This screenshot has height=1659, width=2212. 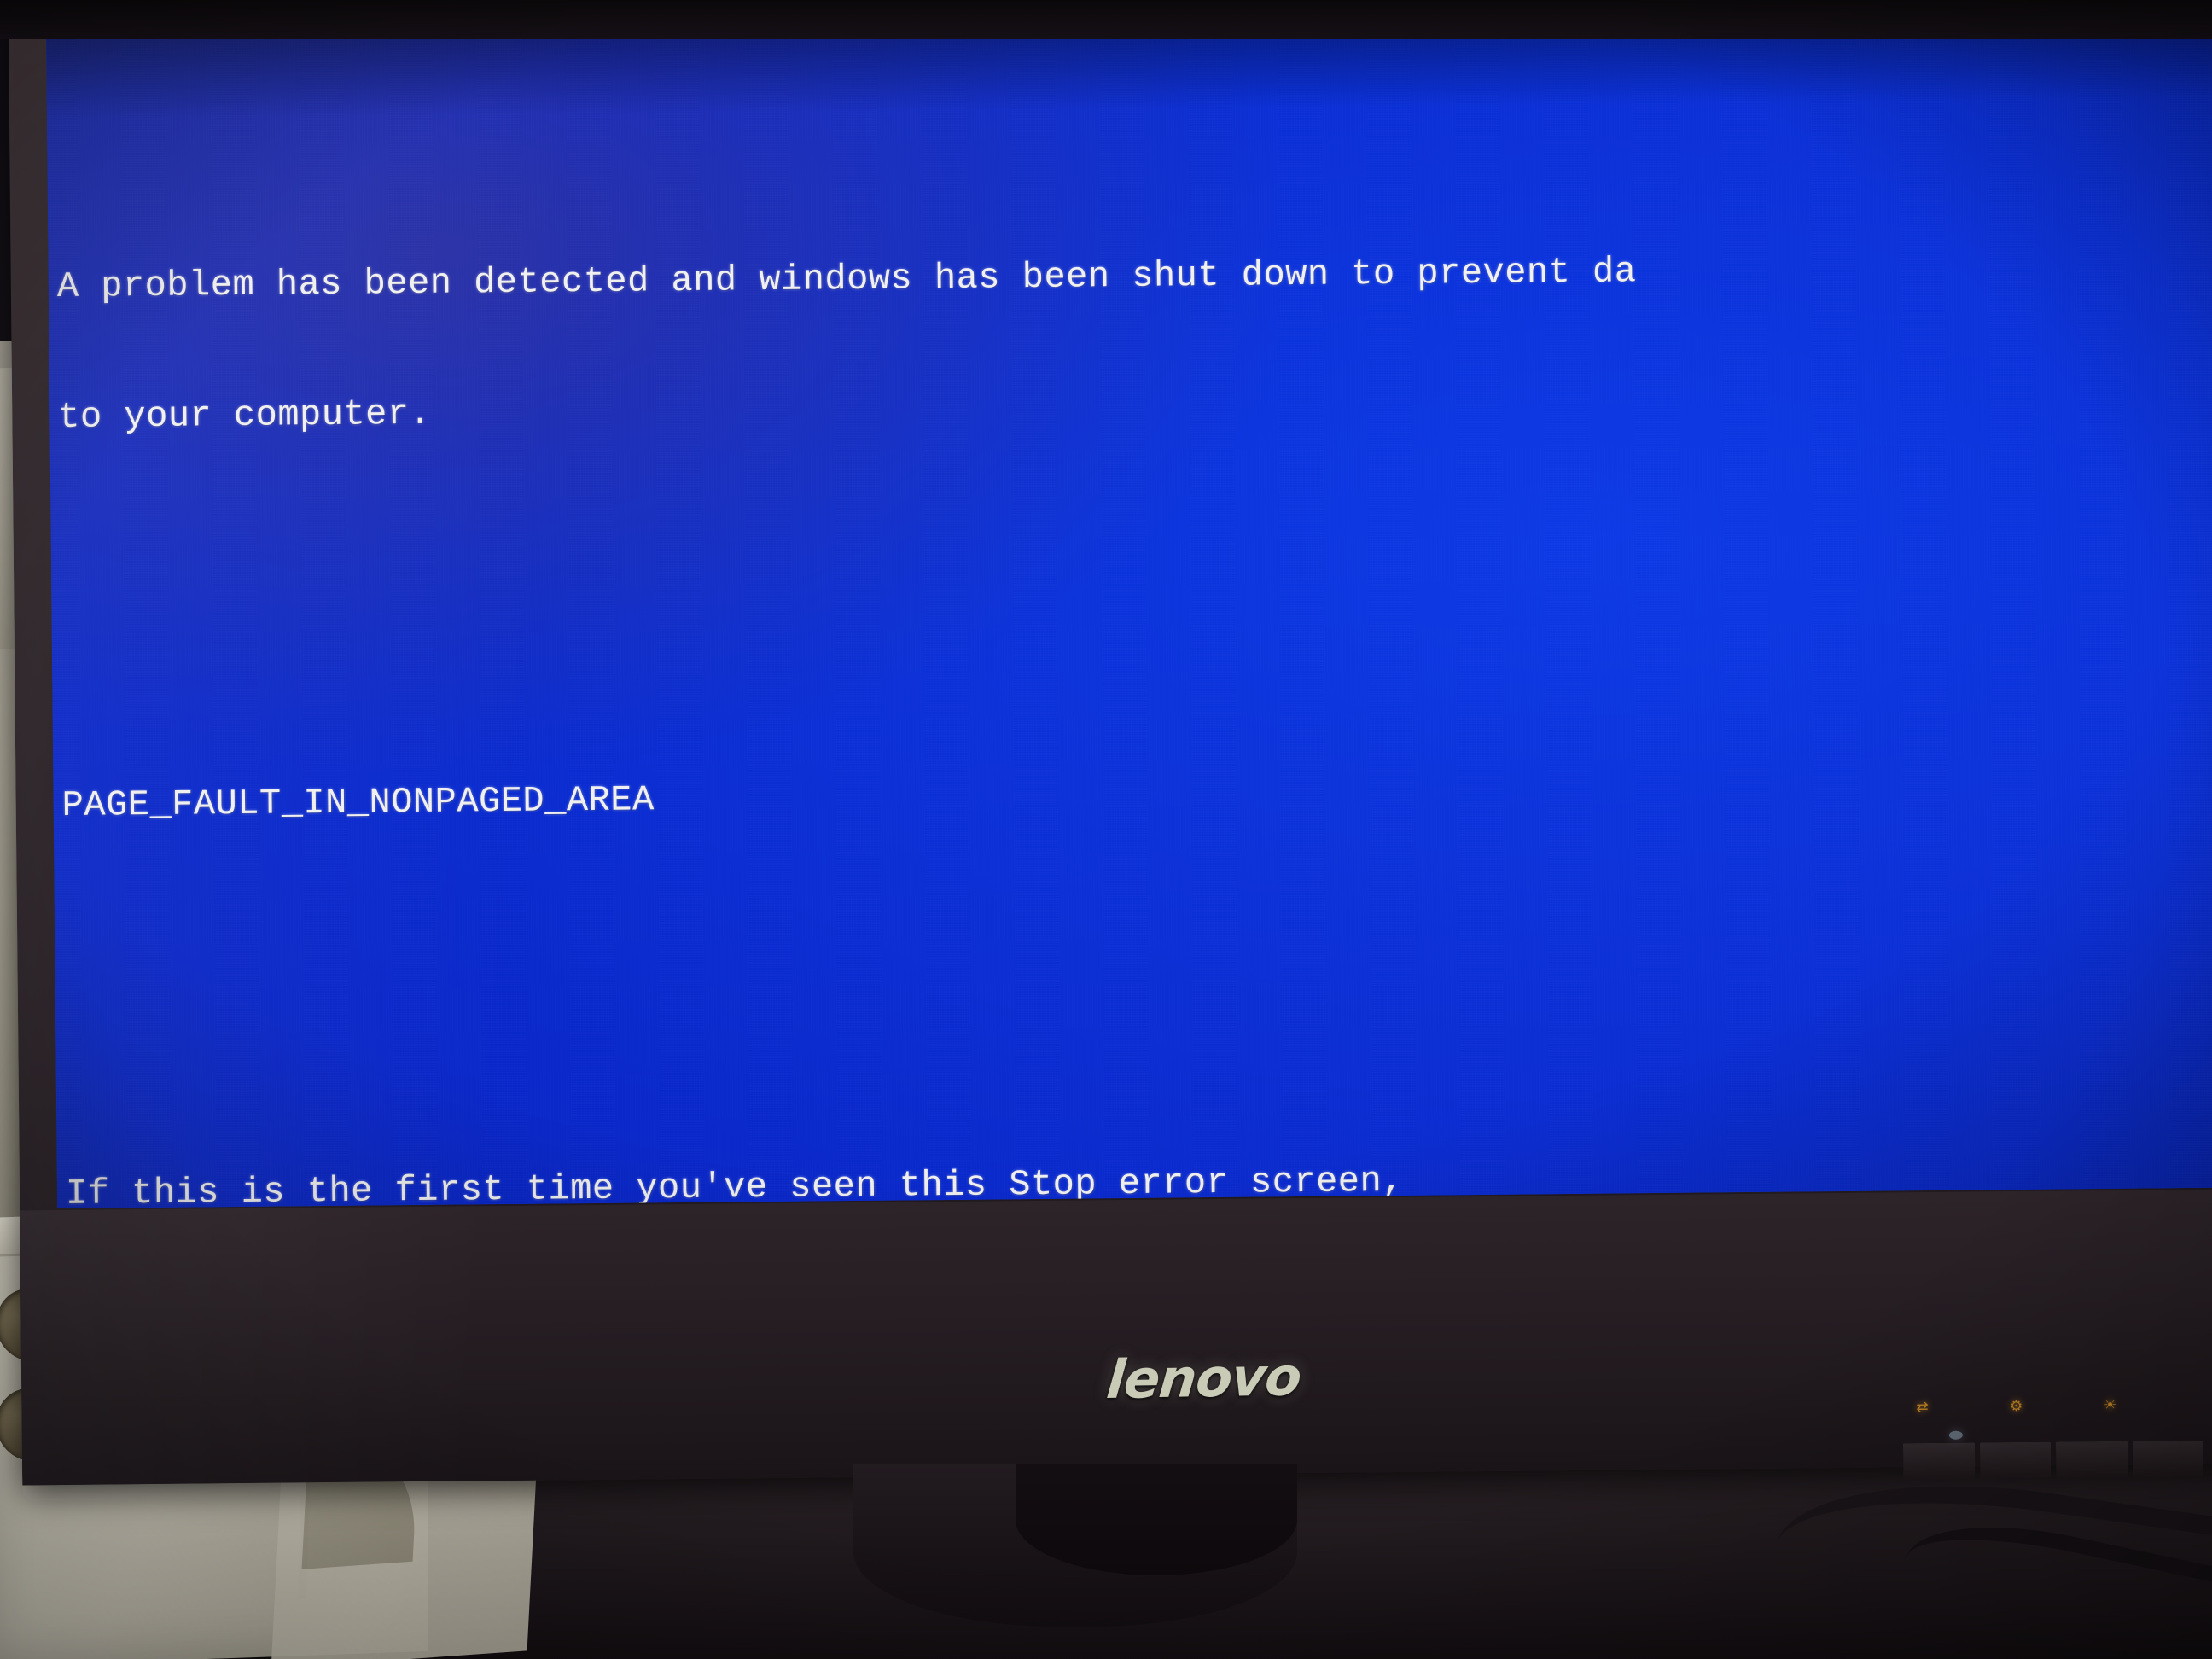 I want to click on osd-button-row, so click(x=2053, y=1460).